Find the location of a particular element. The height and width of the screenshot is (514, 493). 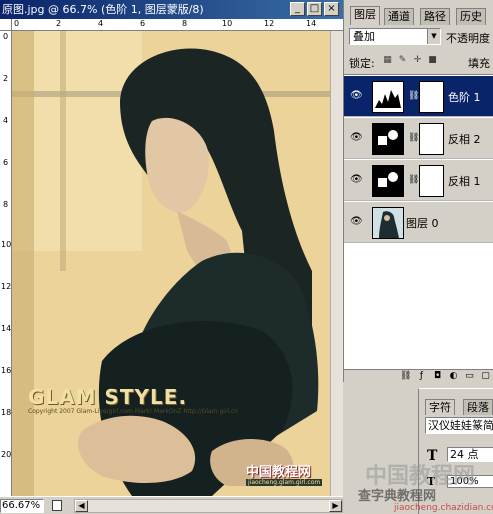

document-info-icon is located at coordinates (57, 505).